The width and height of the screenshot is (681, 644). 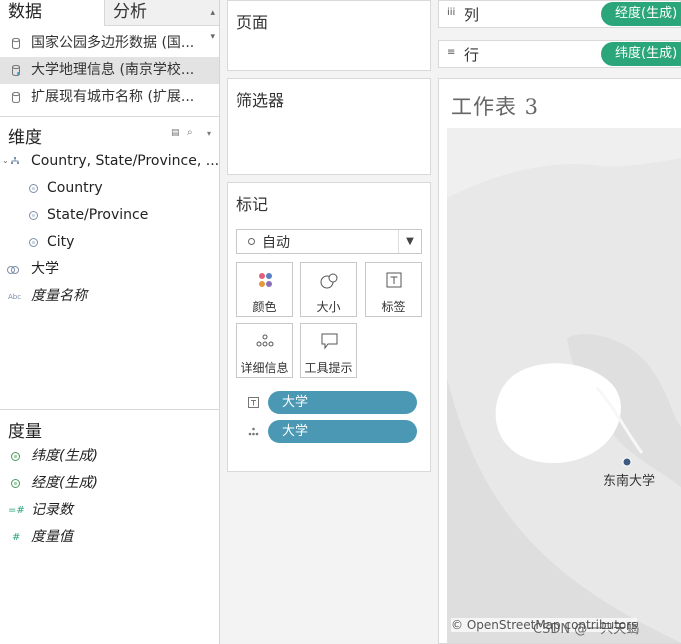 I want to click on sheet-title: 工作表 3, so click(x=495, y=106).